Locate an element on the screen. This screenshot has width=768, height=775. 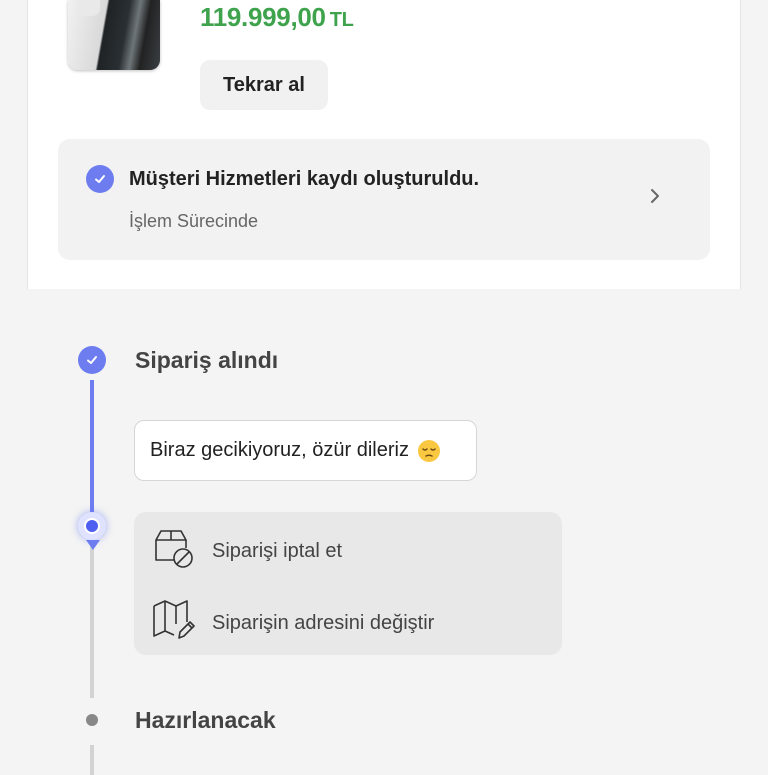
chevron-right-icon is located at coordinates (655, 198).